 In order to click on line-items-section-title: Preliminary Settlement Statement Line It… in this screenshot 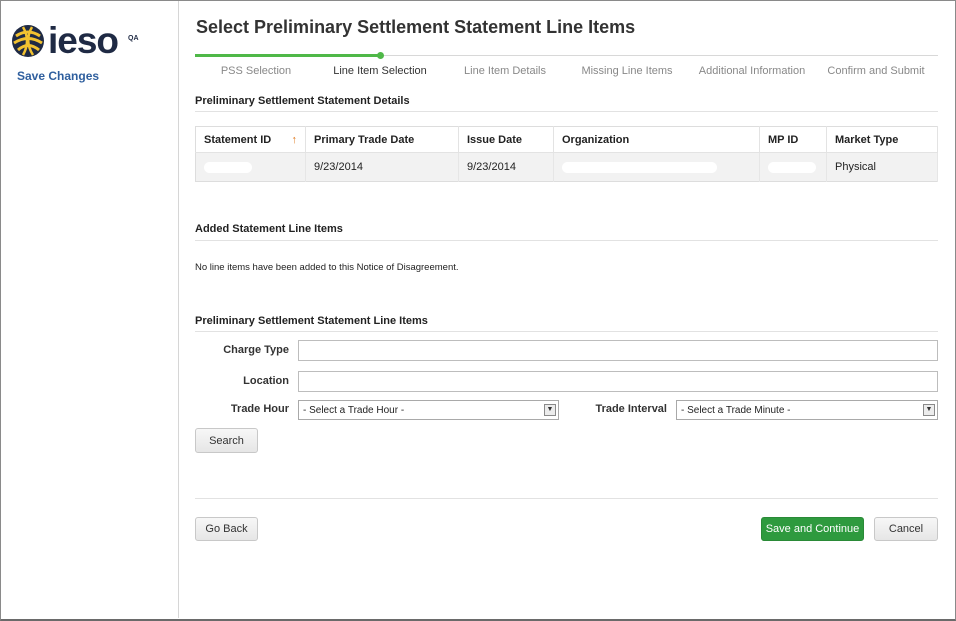, I will do `click(311, 321)`.